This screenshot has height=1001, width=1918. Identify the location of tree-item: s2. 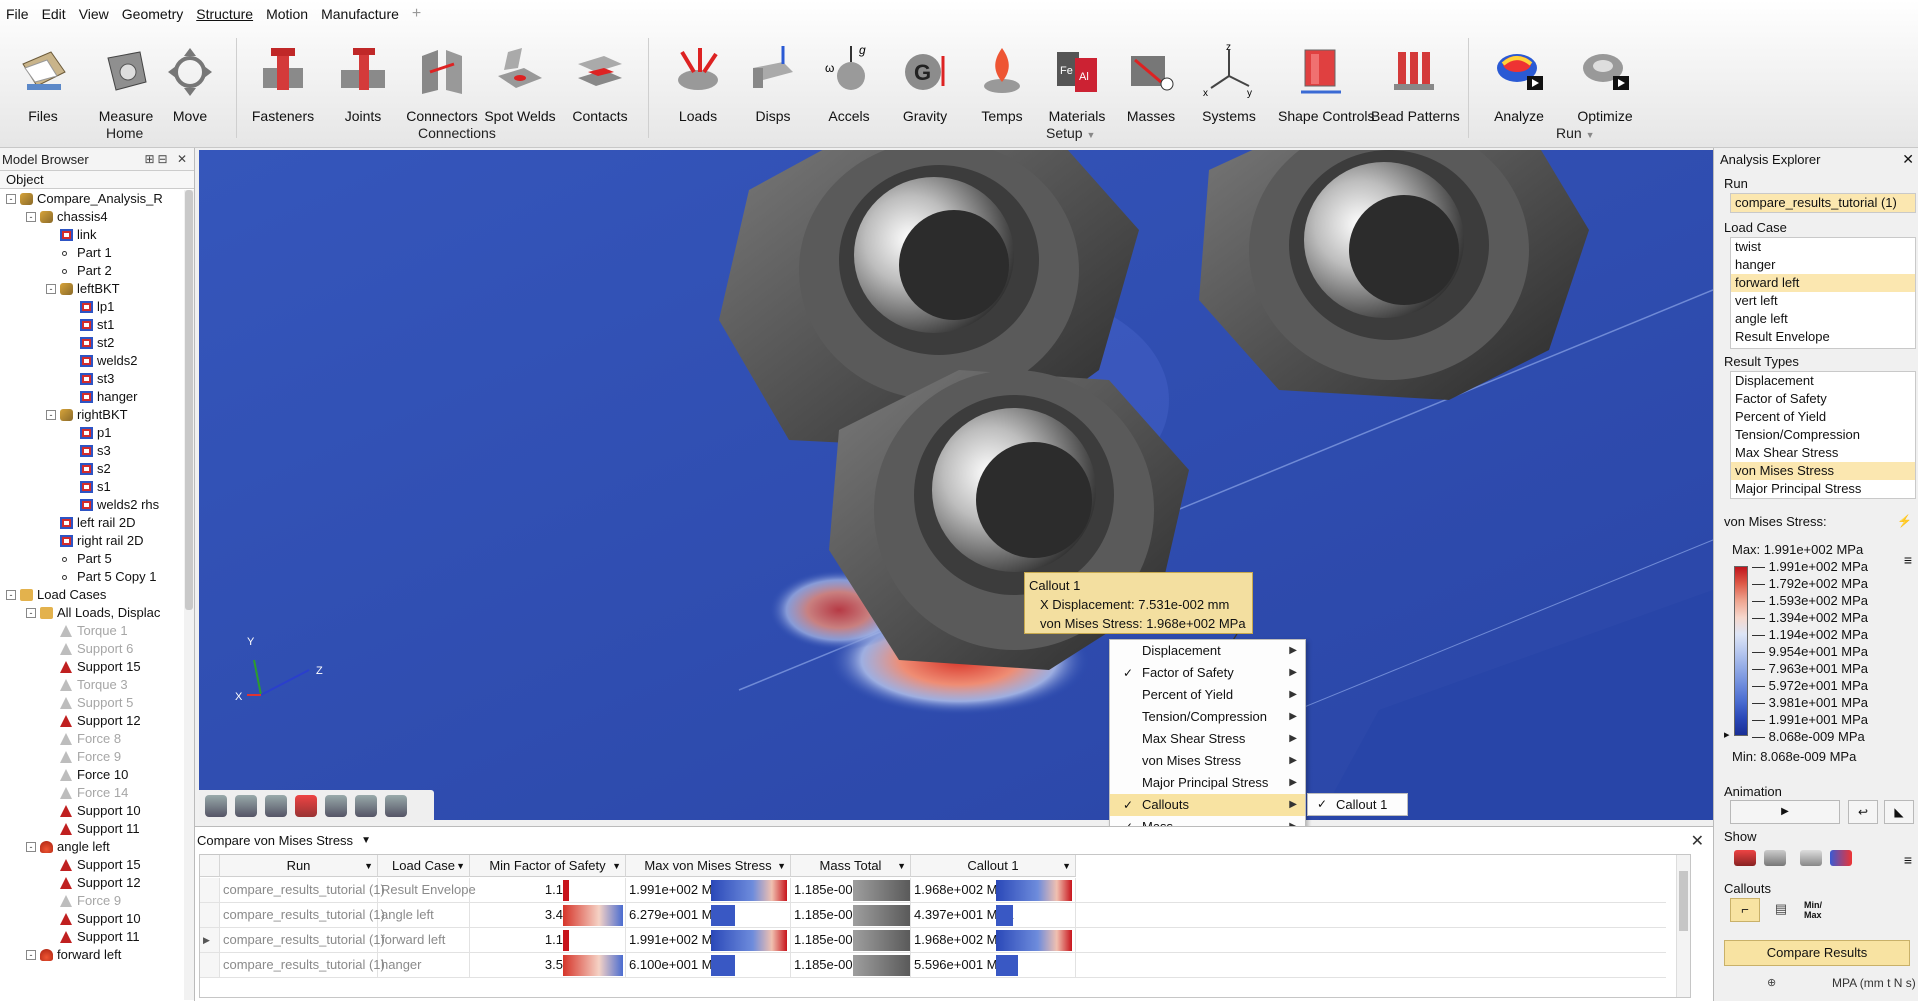
(97, 469).